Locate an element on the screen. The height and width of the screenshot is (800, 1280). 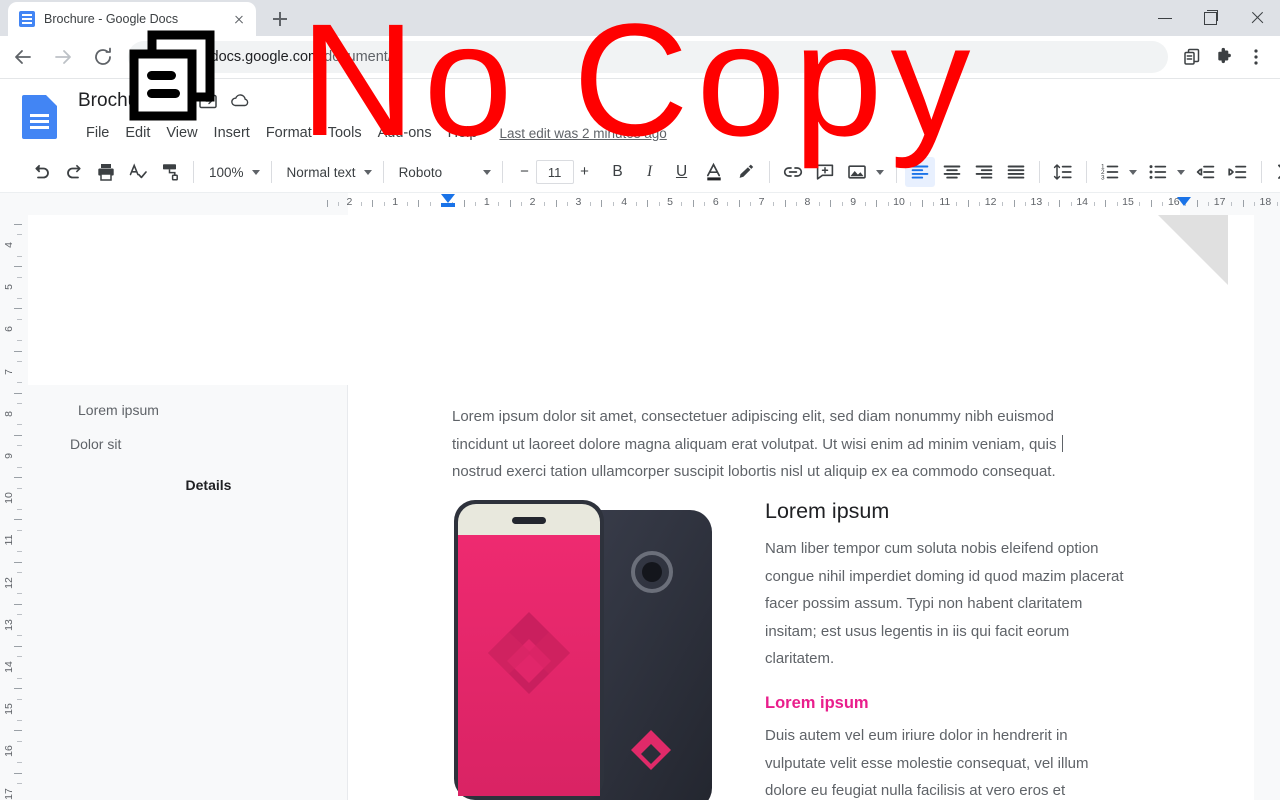
highlight-color-button is located at coordinates (746, 172).